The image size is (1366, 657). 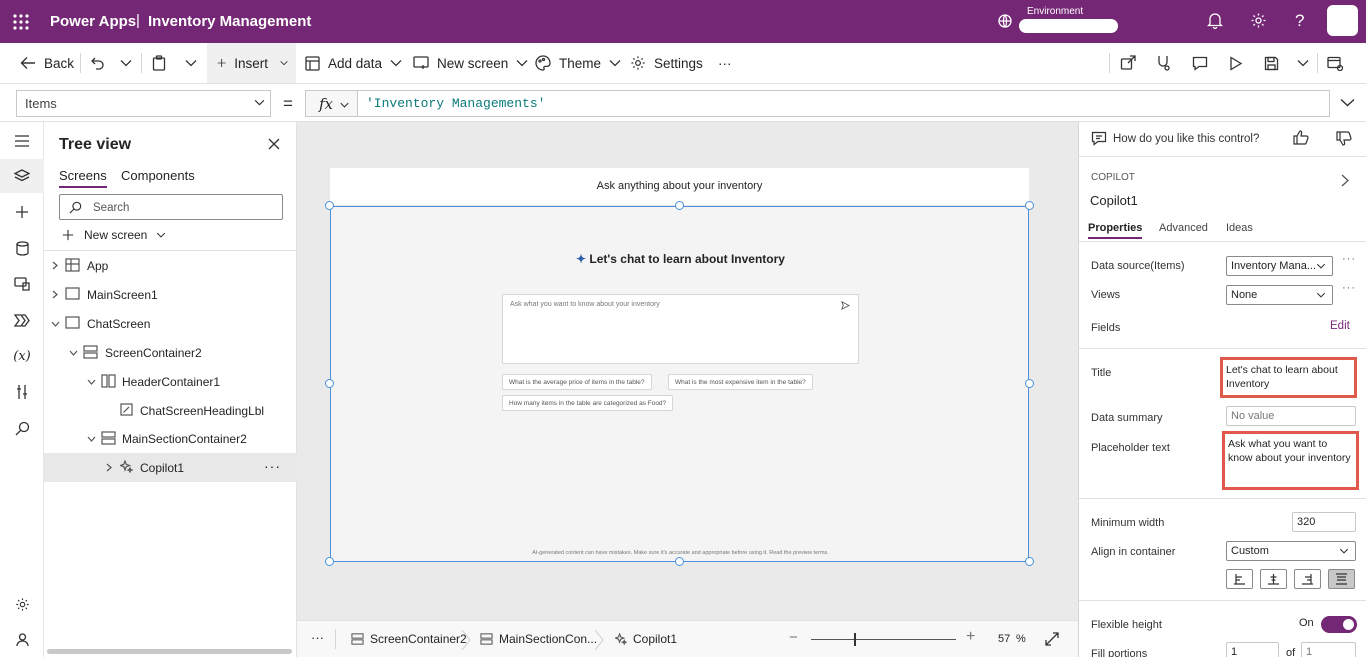 What do you see at coordinates (195, 63) in the screenshot?
I see `paste-dropdown-chevron-icon` at bounding box center [195, 63].